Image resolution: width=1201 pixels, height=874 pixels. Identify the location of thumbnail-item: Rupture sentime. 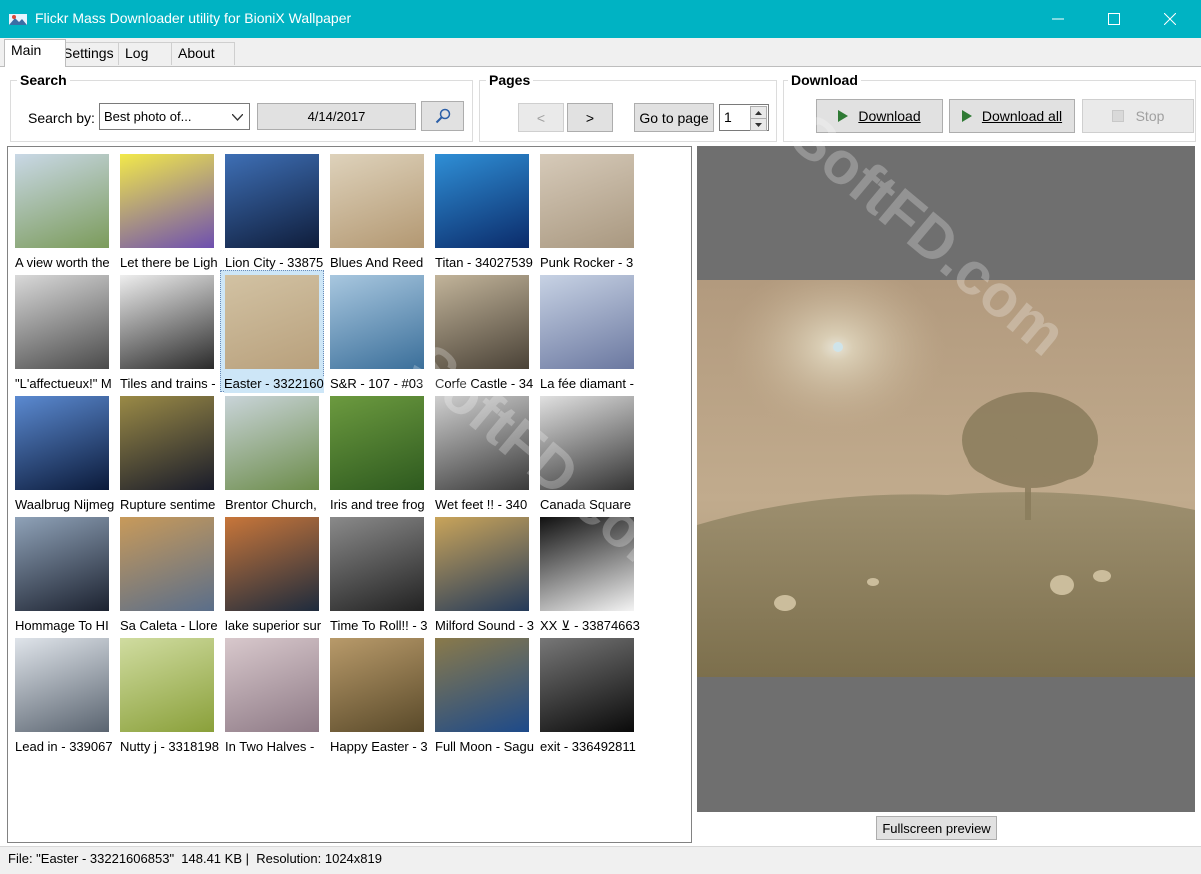
(170, 453).